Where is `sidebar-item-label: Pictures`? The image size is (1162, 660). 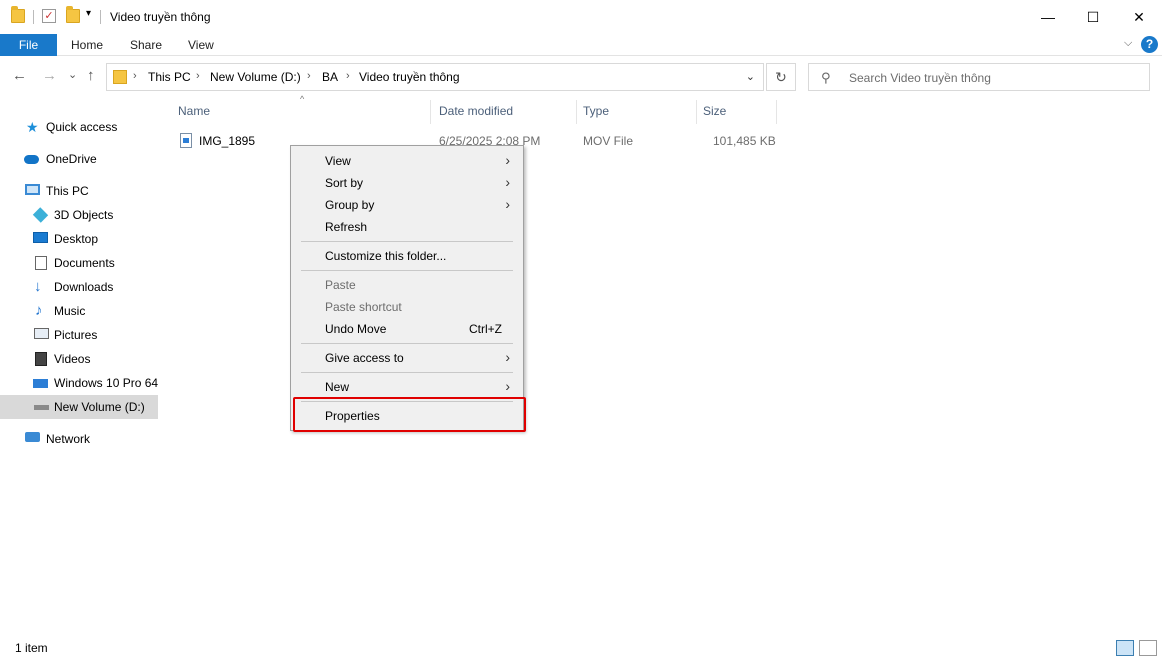 sidebar-item-label: Pictures is located at coordinates (76, 335).